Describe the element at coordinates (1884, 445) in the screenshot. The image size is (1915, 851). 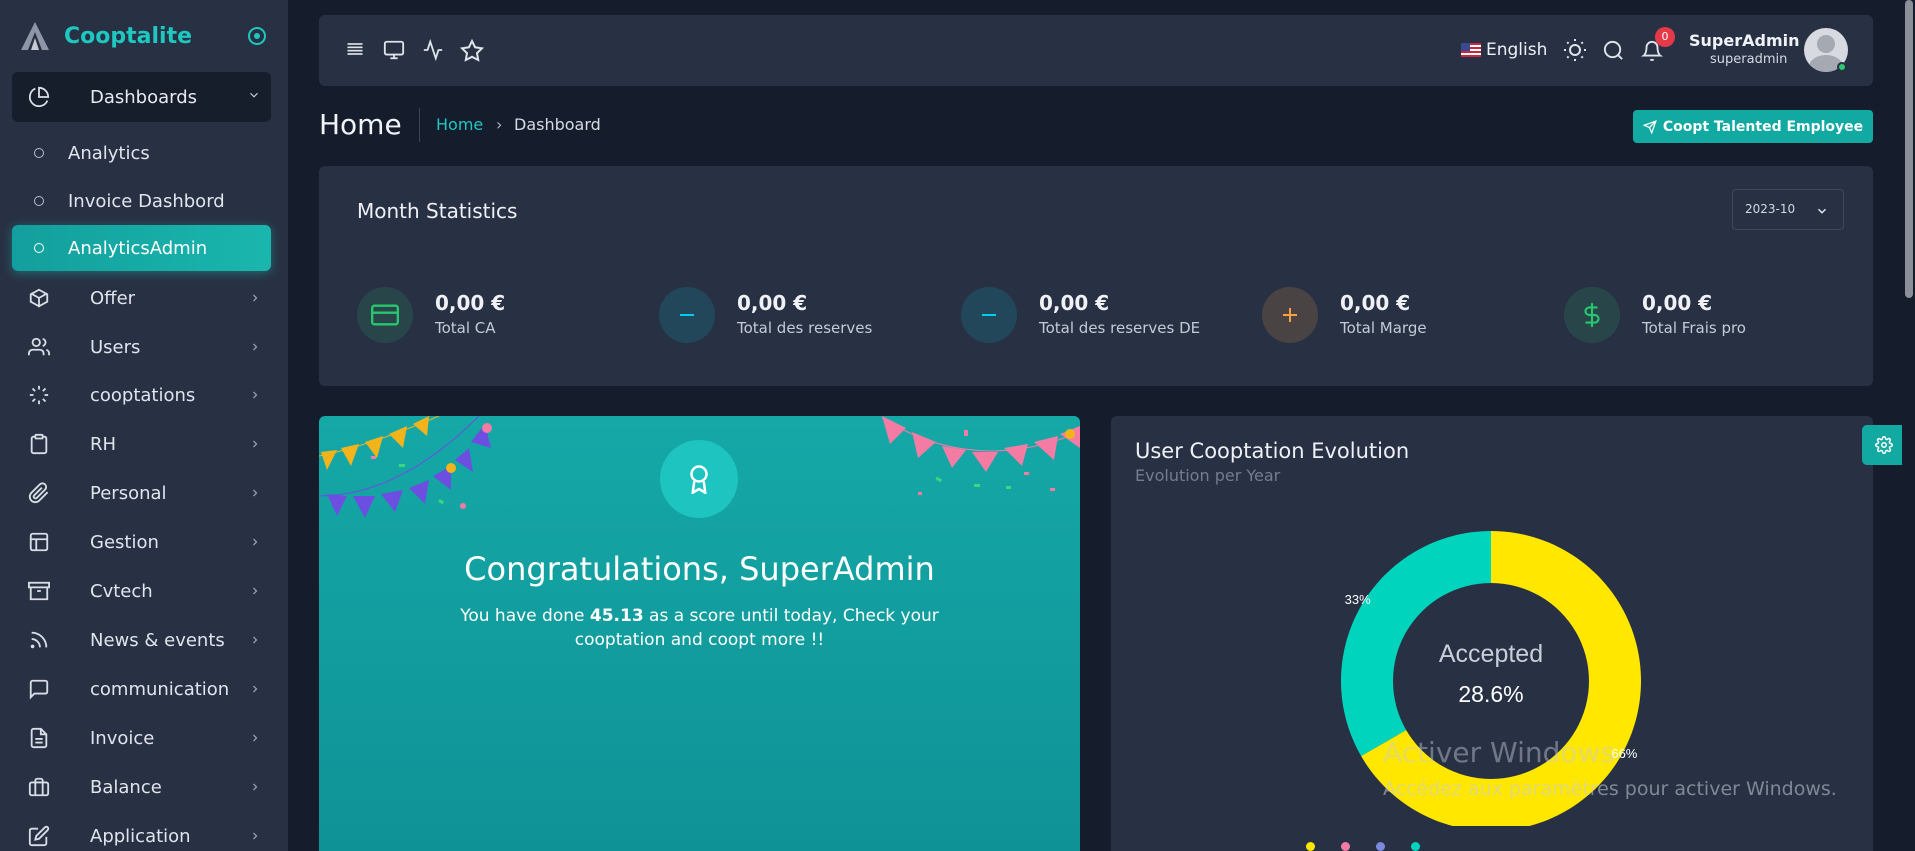
I see `customizer-toggle` at that location.